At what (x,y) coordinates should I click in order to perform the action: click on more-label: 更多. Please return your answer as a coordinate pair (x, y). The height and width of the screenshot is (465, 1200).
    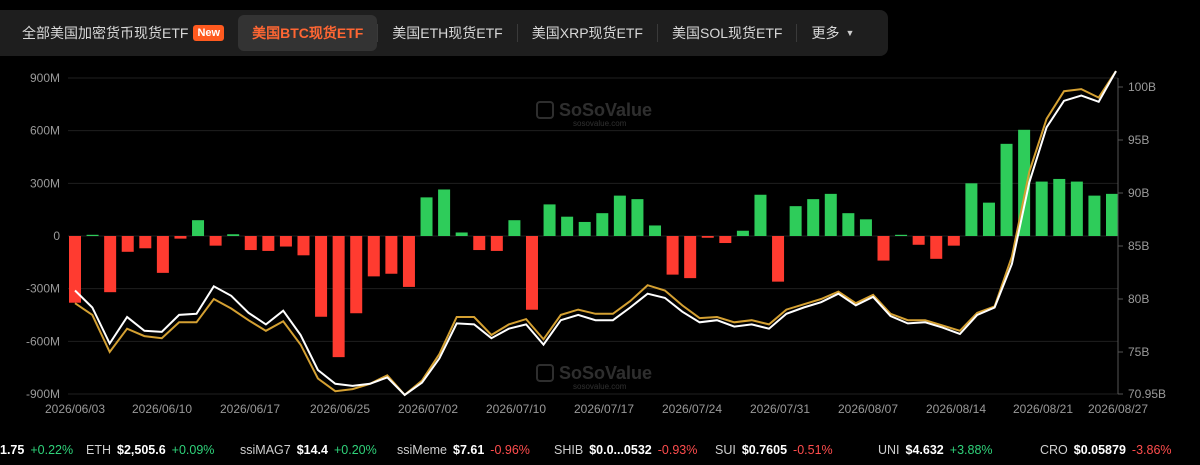
    Looking at the image, I should click on (825, 33).